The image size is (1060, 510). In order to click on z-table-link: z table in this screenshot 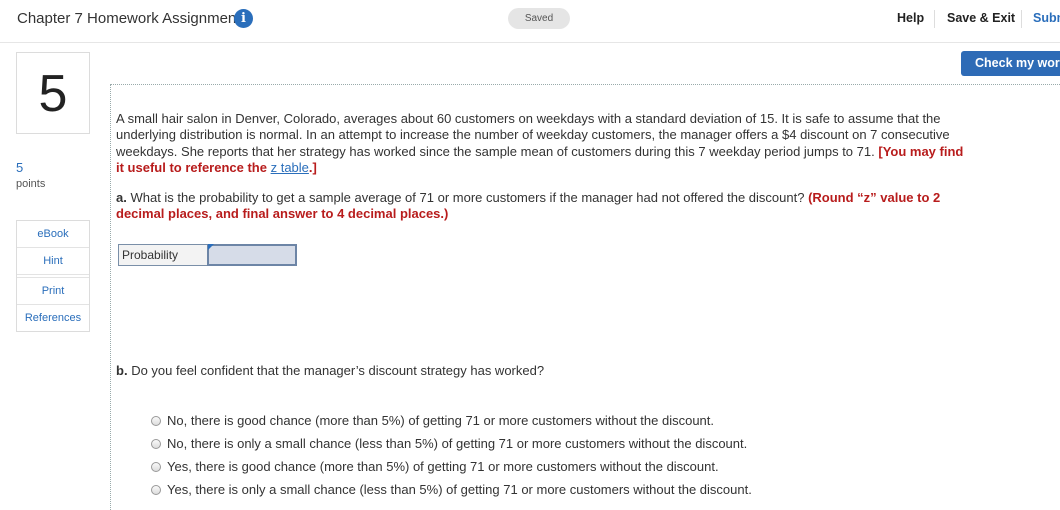, I will do `click(290, 167)`.